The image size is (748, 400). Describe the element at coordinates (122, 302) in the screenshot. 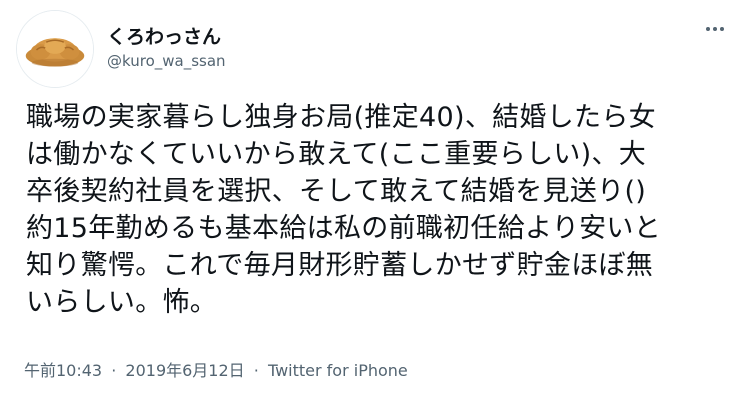

I see `tweet-text-line: いらしい。怖。` at that location.